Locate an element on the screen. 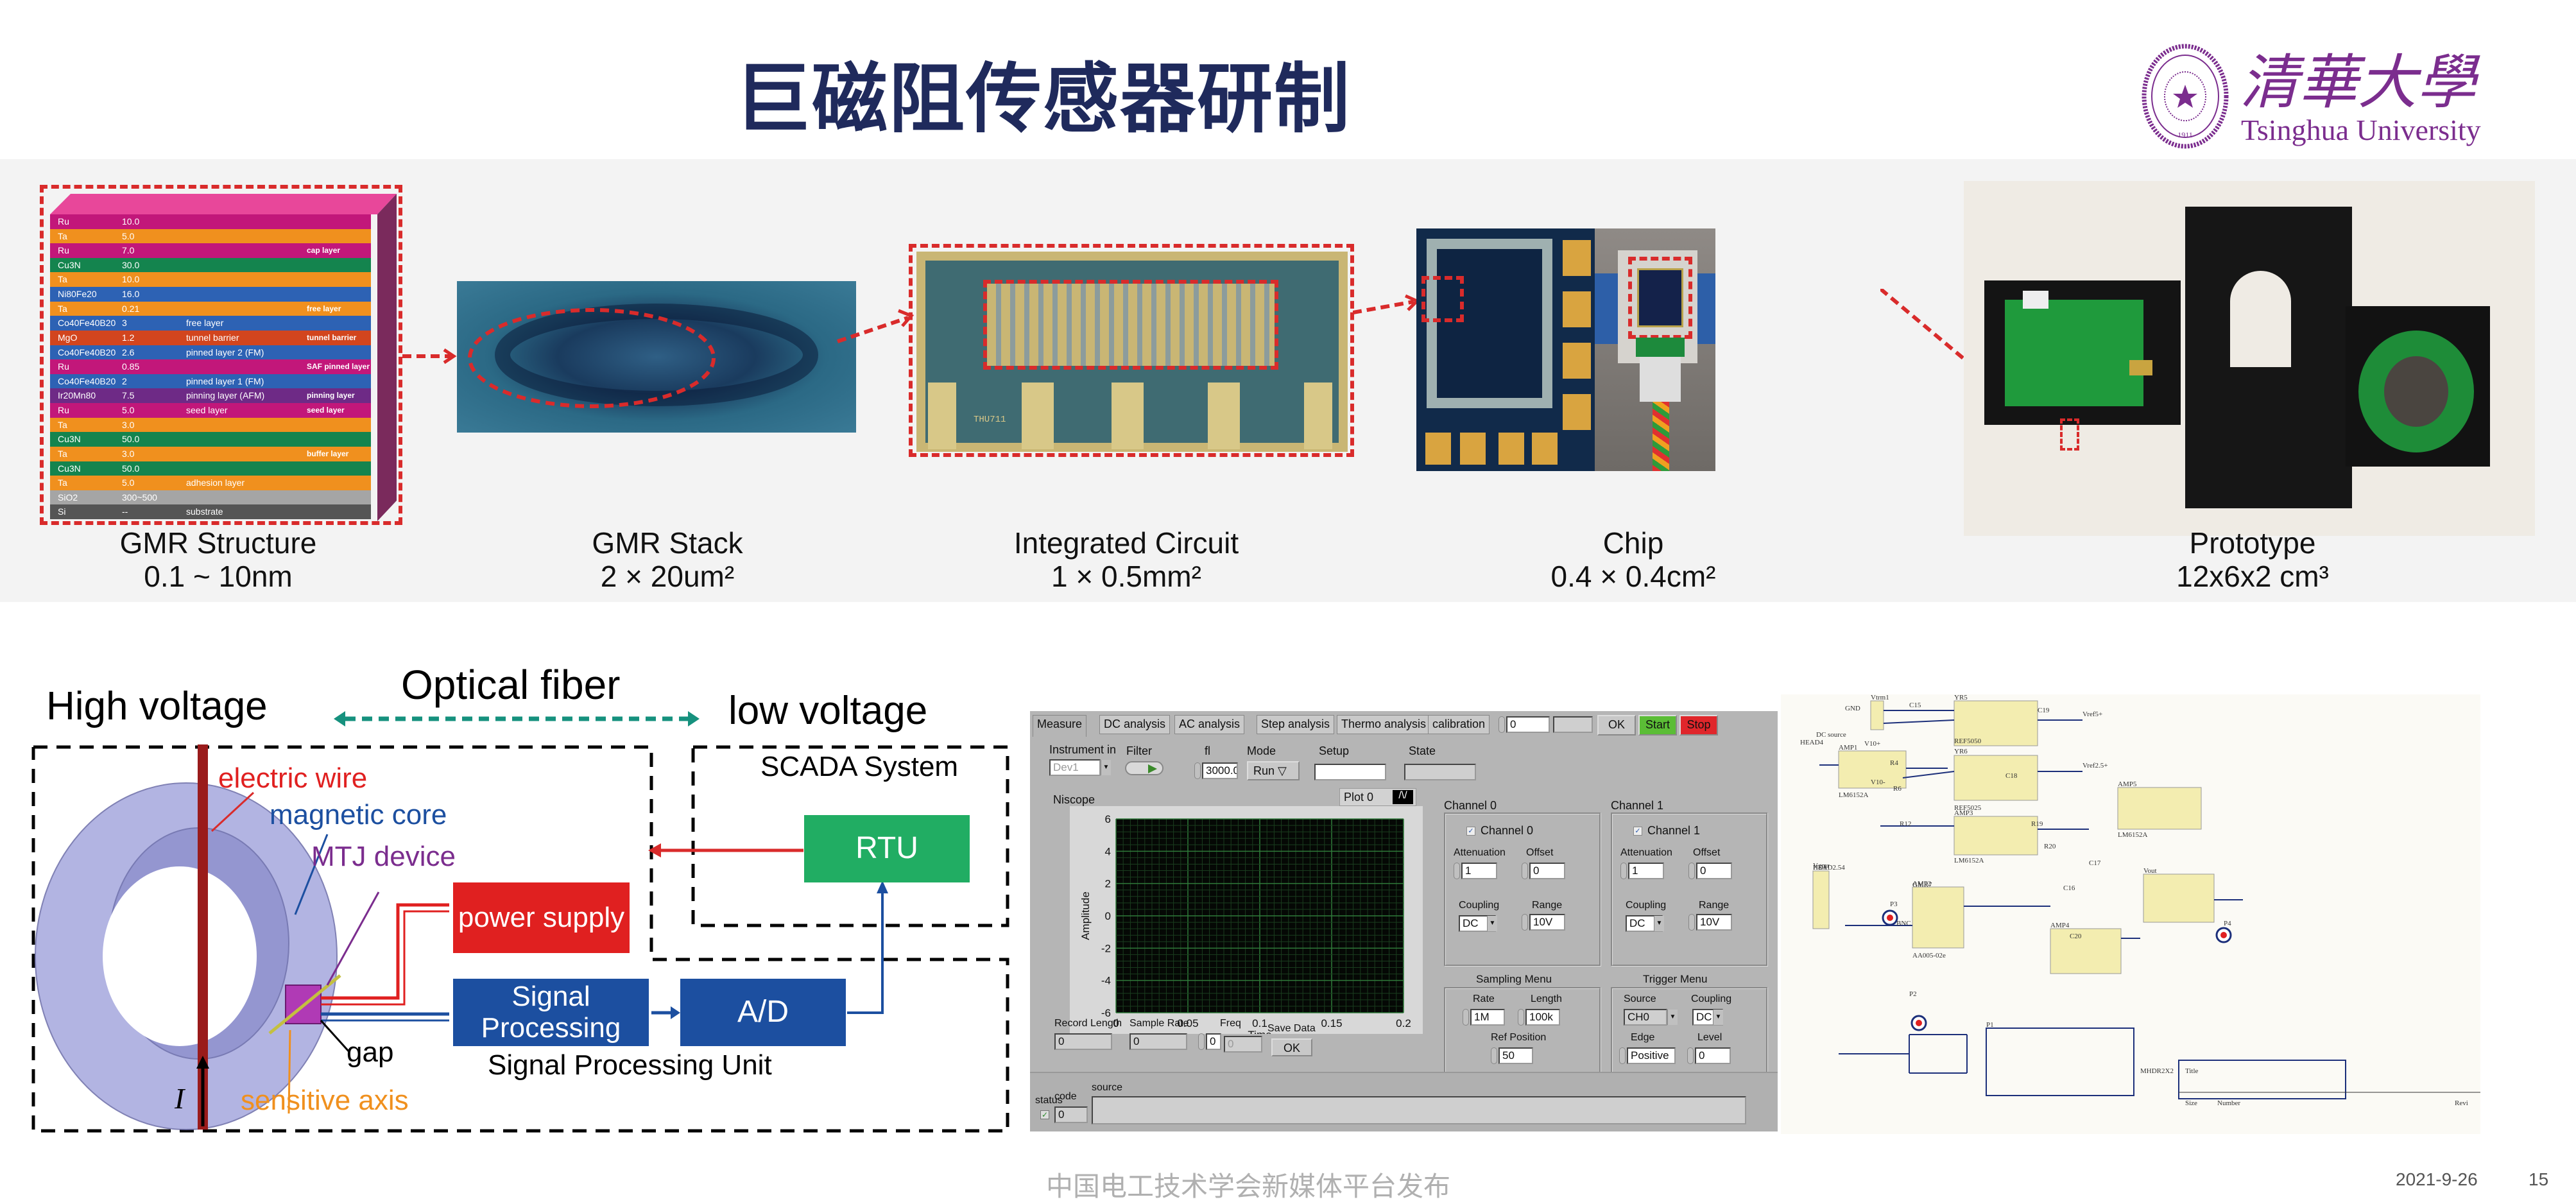 The width and height of the screenshot is (2576, 1204). layer-thickness: 2.6 is located at coordinates (128, 352).